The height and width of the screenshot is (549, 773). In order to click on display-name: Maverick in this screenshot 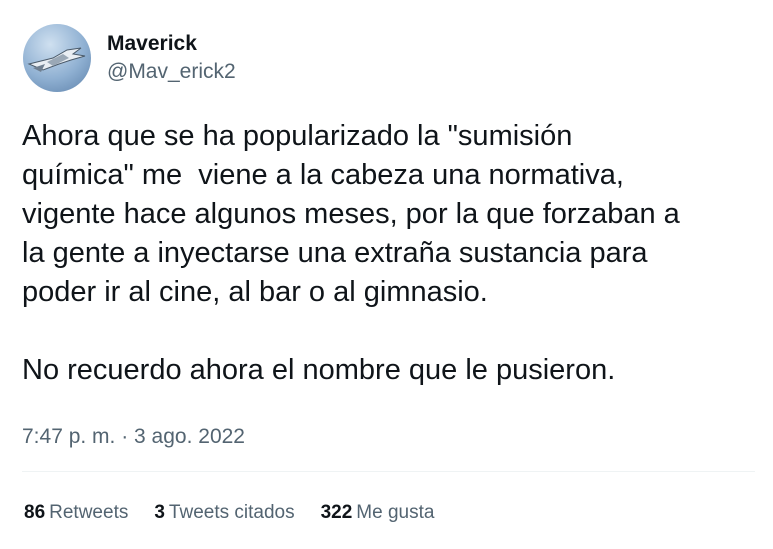, I will do `click(171, 44)`.